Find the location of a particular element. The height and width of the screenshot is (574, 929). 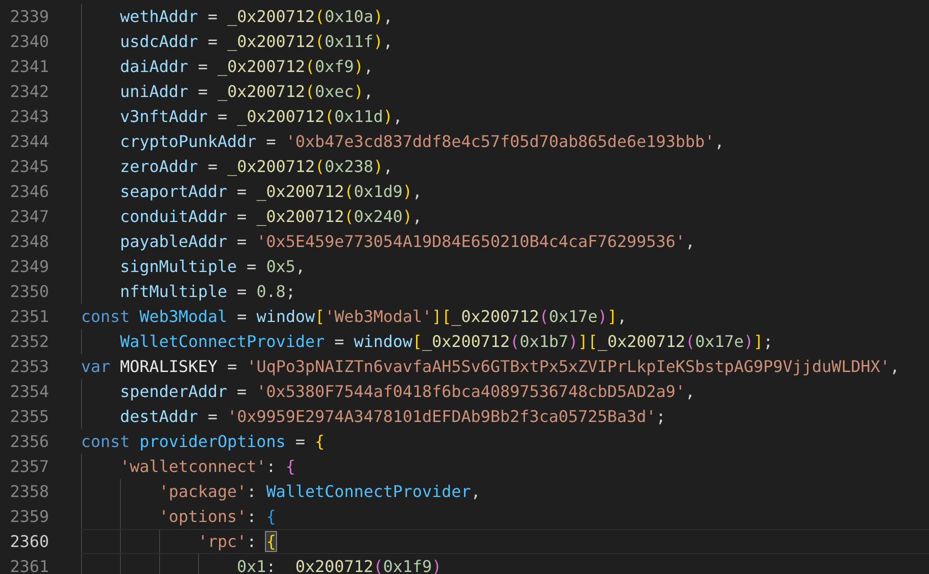

code-line: 0x1: _0x200712(0x1f9) is located at coordinates (339, 565).